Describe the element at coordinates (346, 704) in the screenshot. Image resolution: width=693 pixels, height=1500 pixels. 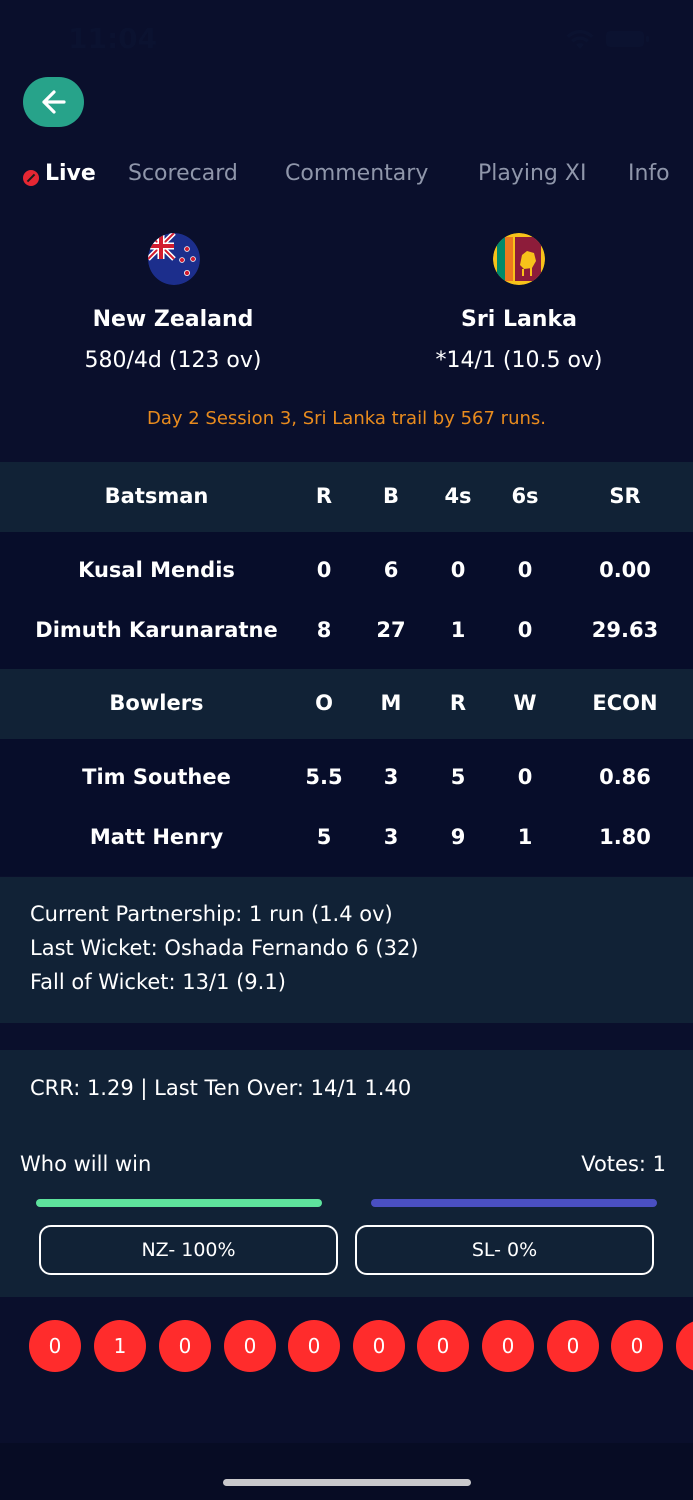
I see `bowling-table-header: Bowlers O M R W ECON` at that location.